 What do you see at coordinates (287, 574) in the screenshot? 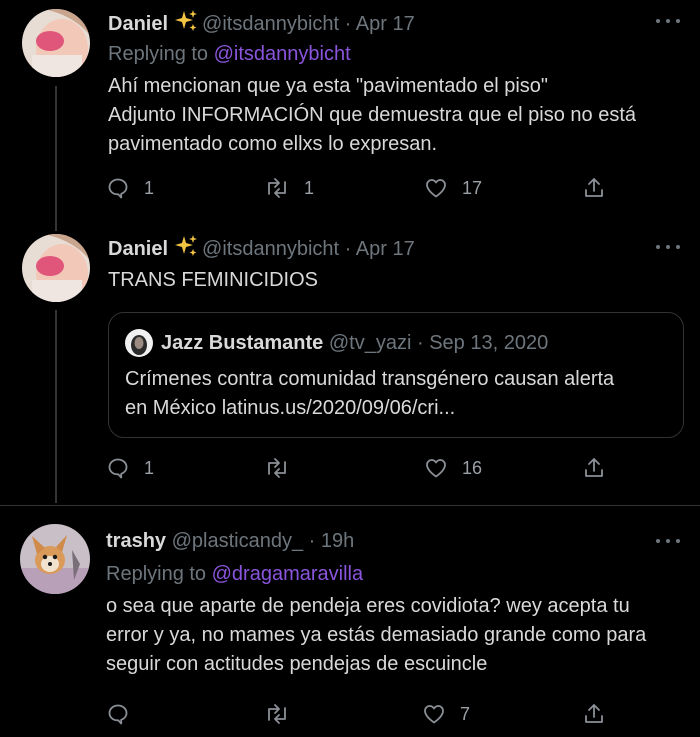
I see `reply-mention-link: @dragamaravilla` at bounding box center [287, 574].